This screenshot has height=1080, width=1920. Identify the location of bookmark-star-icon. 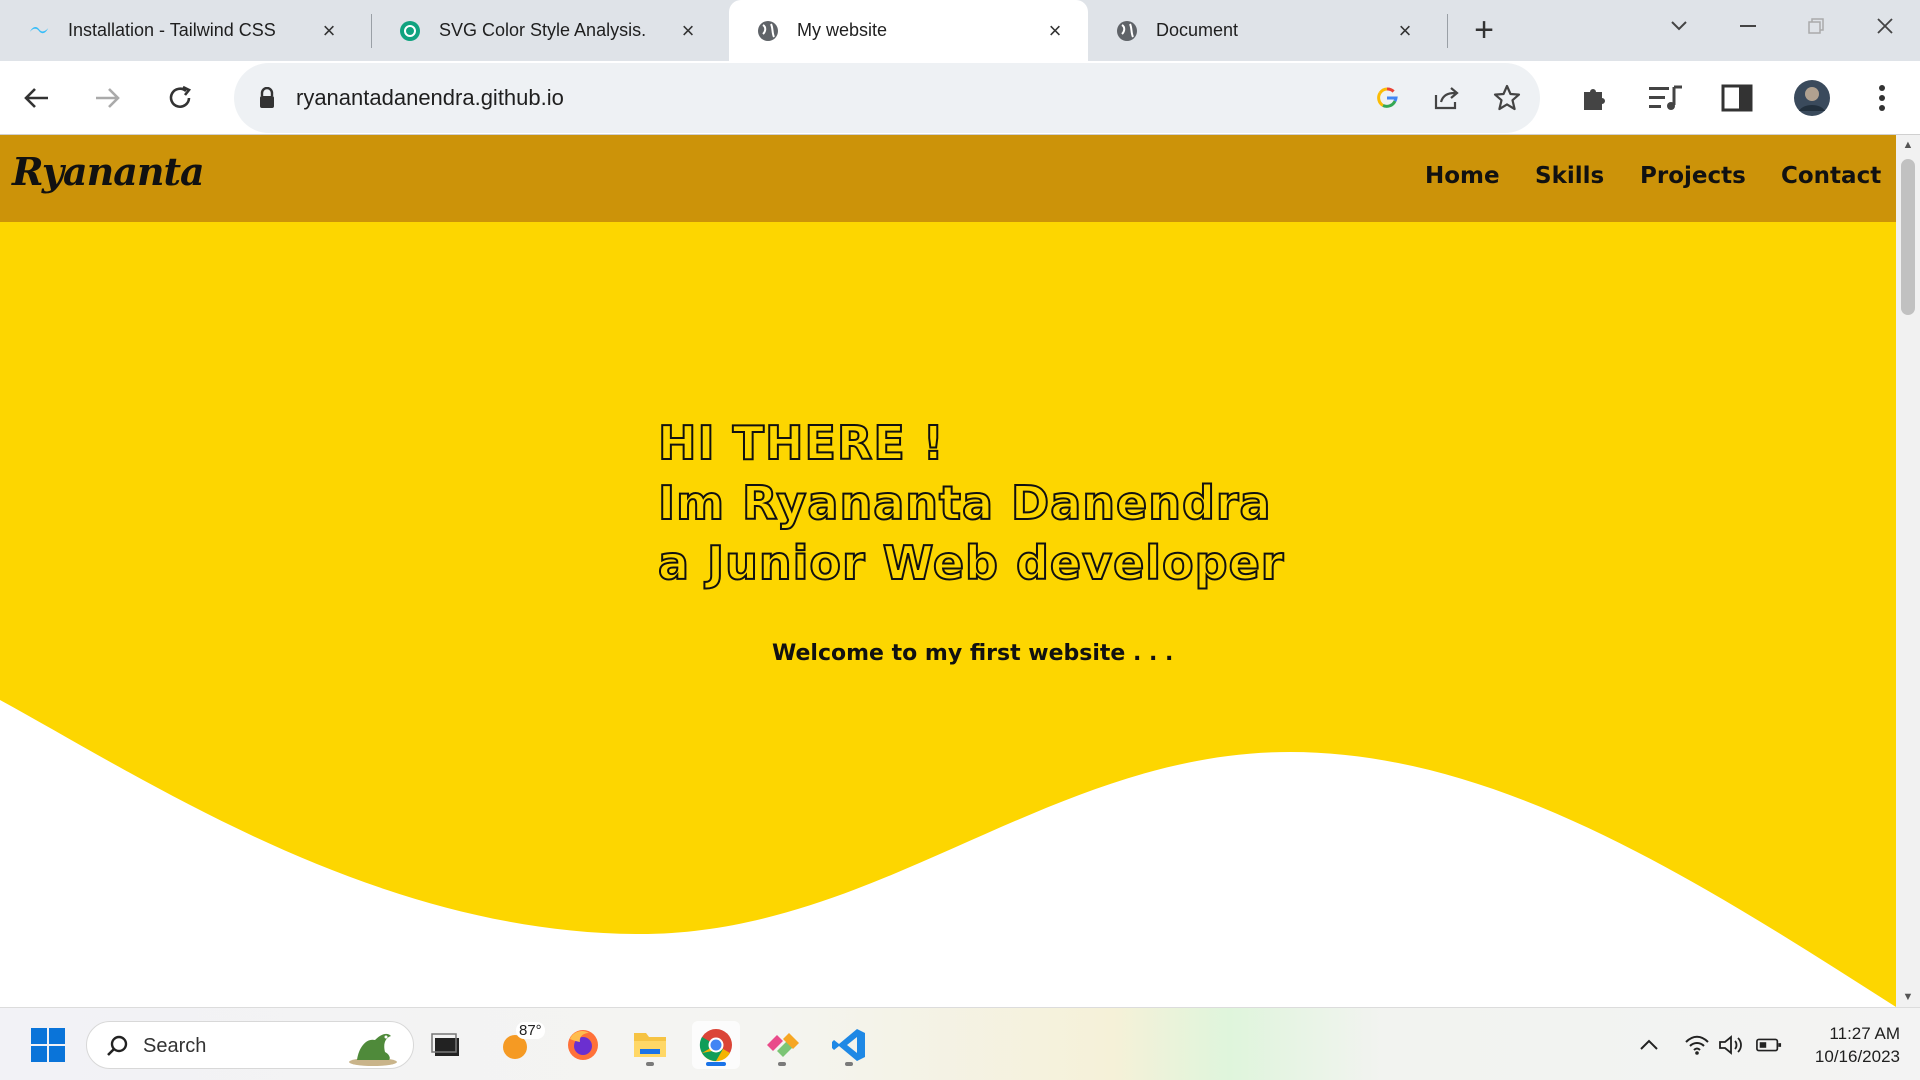
(1507, 98).